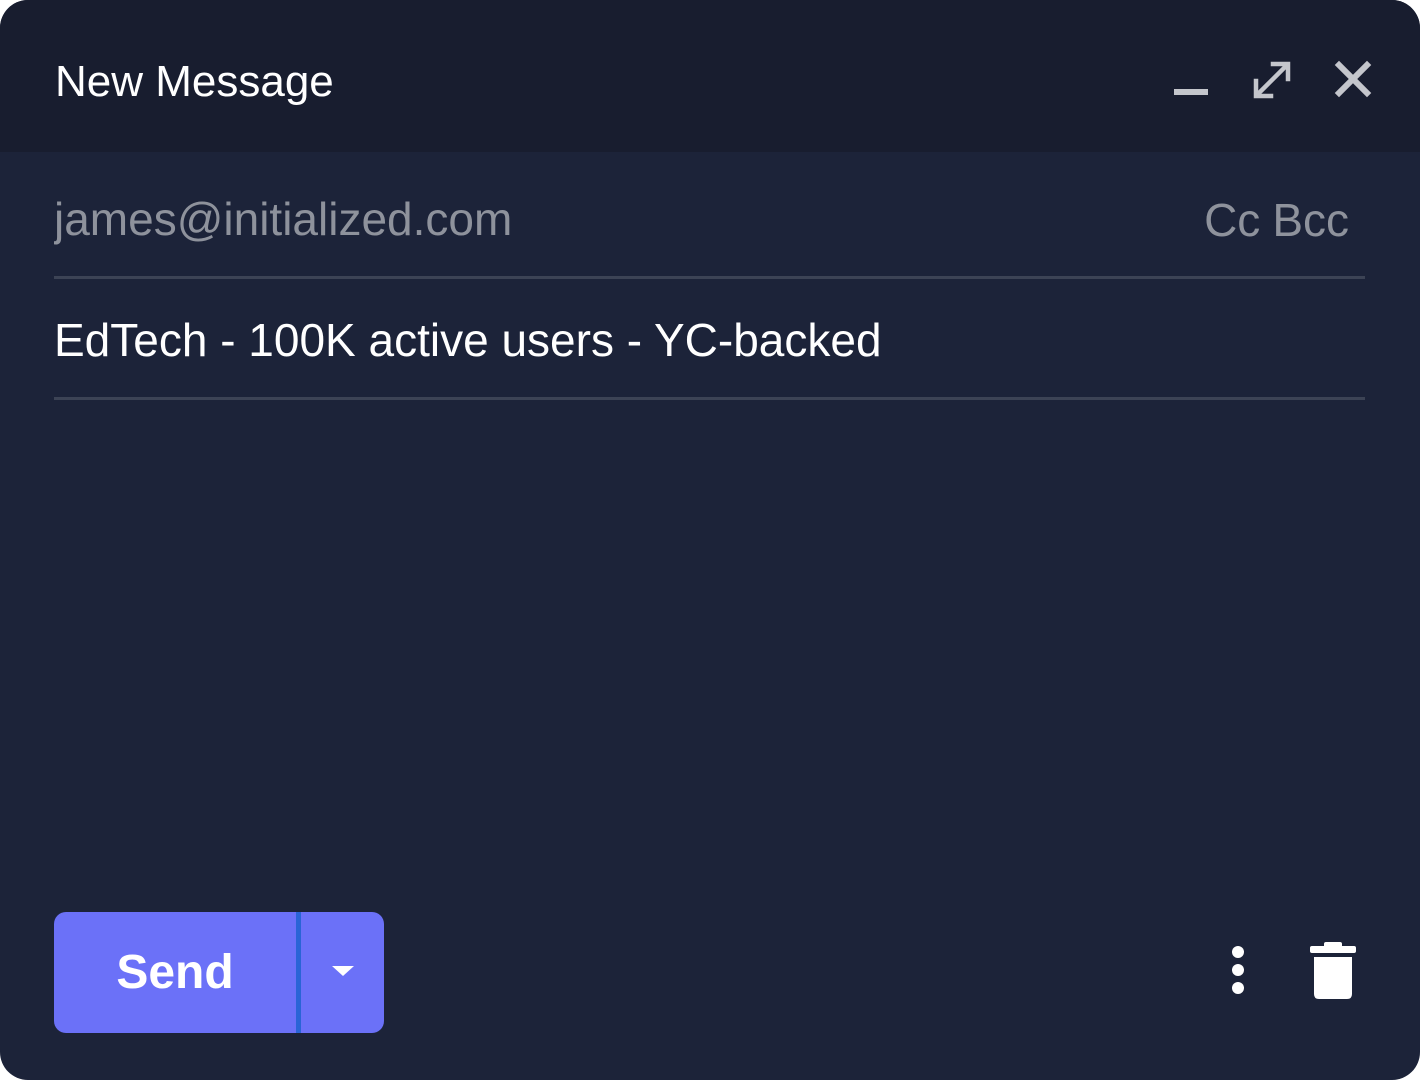  I want to click on send-button-group: Send, so click(219, 972).